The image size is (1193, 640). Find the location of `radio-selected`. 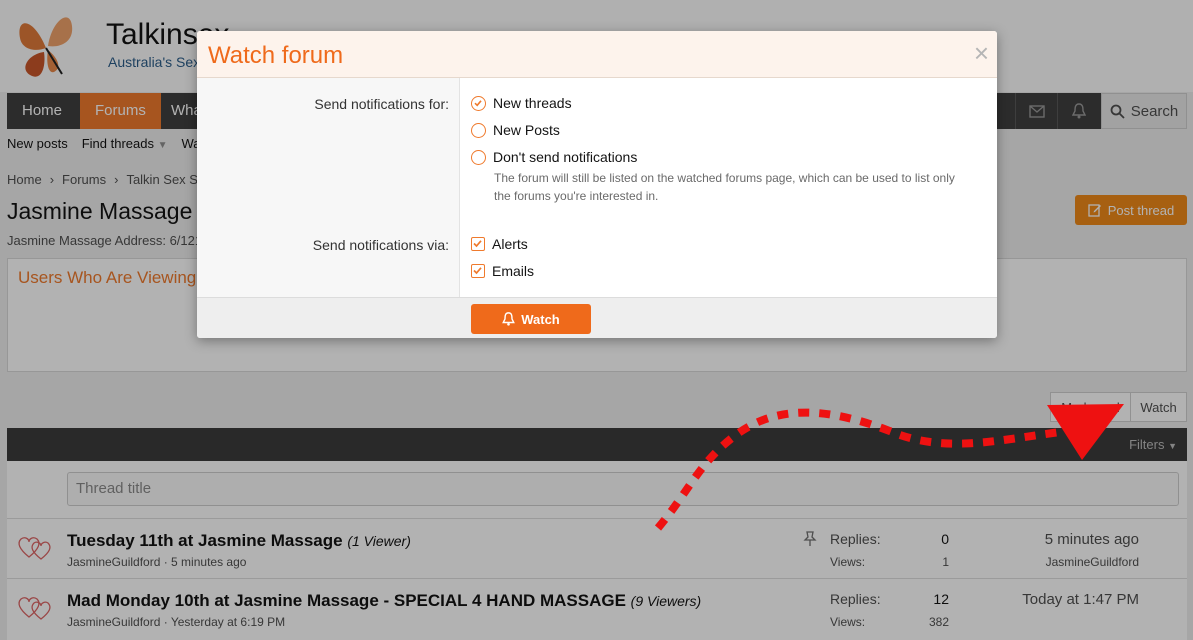

radio-selected is located at coordinates (478, 103).